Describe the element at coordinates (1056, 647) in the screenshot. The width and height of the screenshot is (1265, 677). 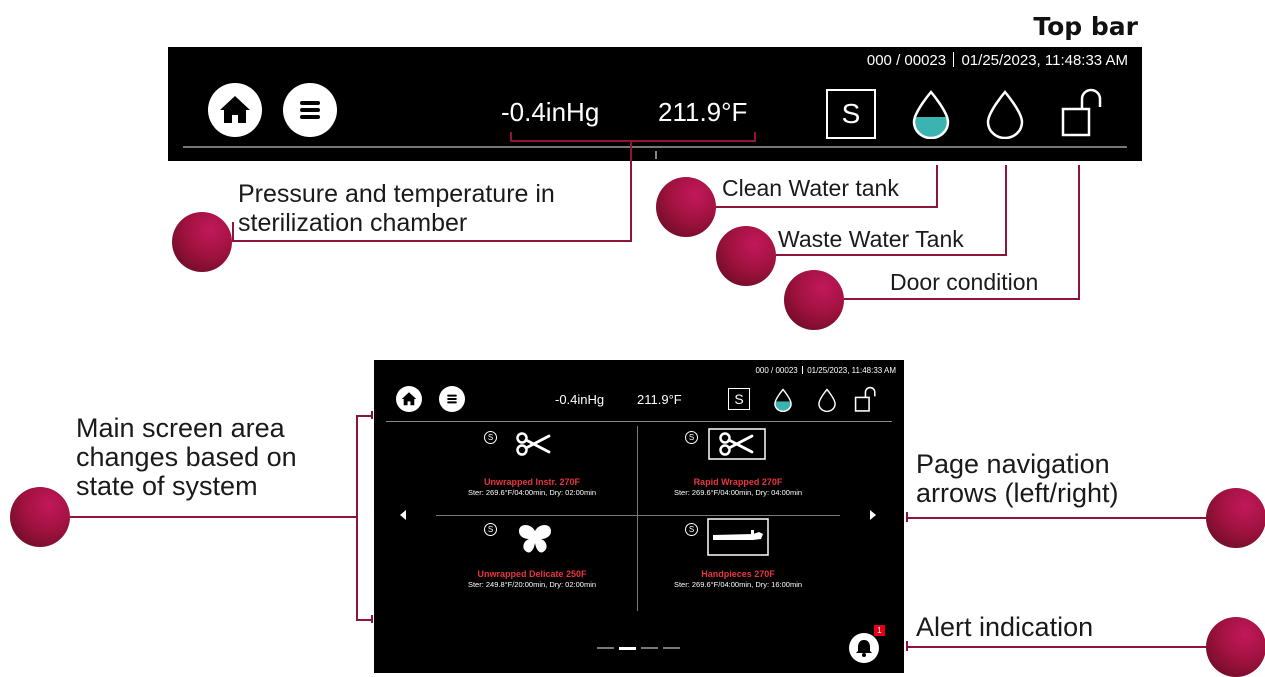
I see `alert-leader-h` at that location.